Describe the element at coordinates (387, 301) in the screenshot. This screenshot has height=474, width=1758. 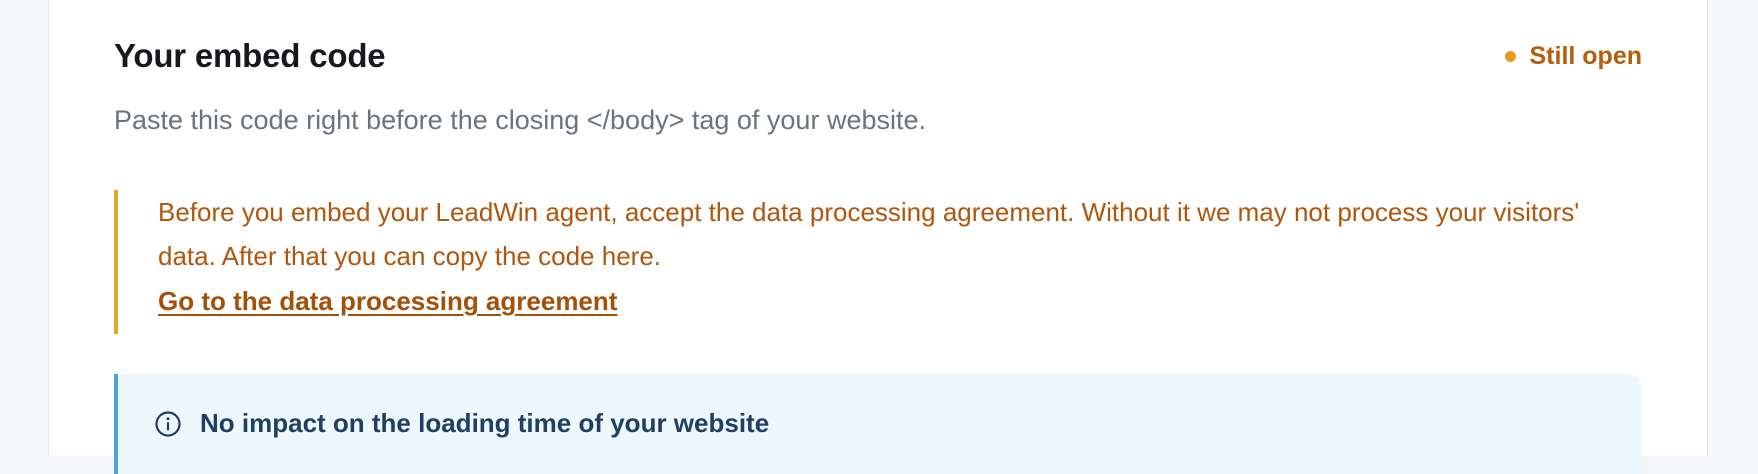
I see `dpa-link: Go to the data processing agreement` at that location.